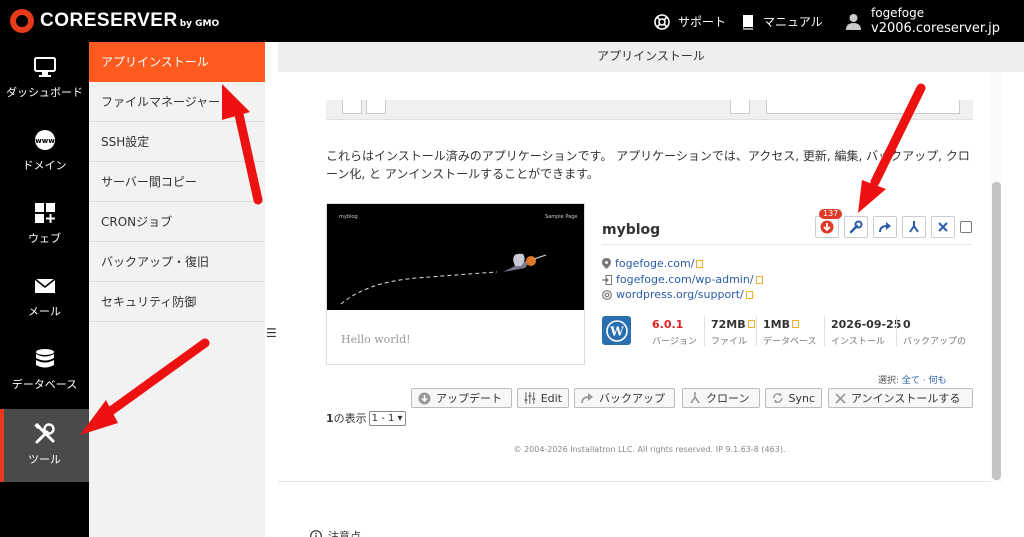  Describe the element at coordinates (607, 294) in the screenshot. I see `lifebuoy-icon` at that location.